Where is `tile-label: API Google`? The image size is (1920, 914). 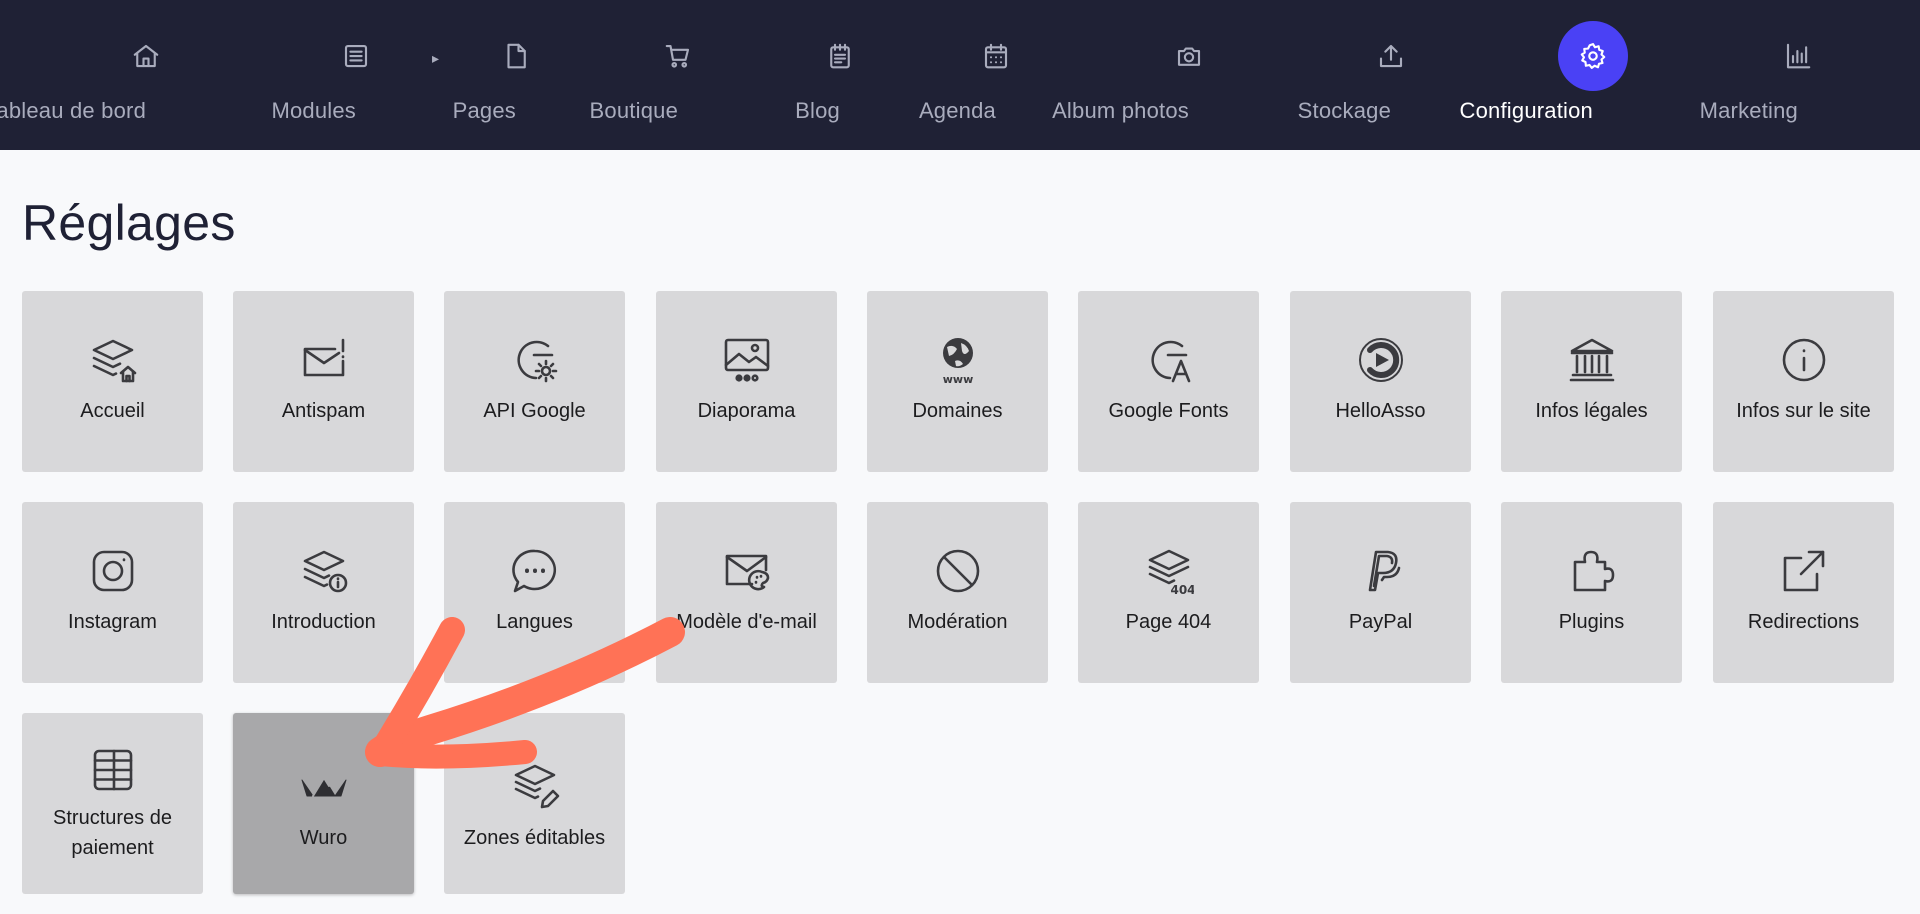
tile-label: API Google is located at coordinates (534, 411).